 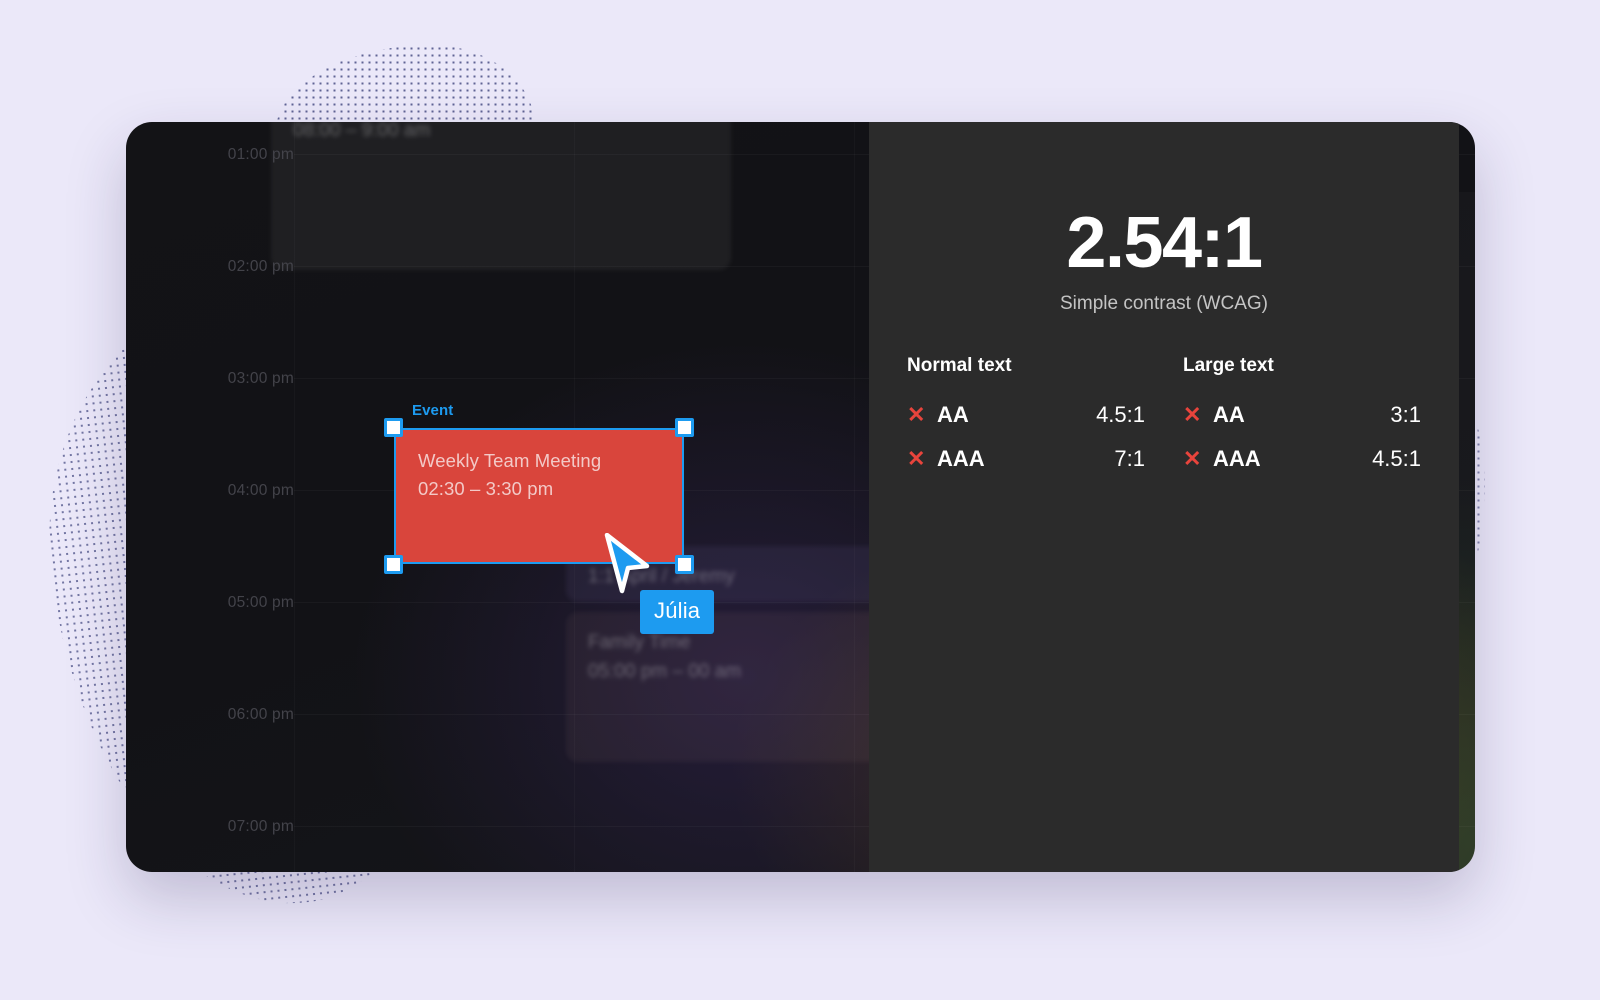 What do you see at coordinates (677, 612) in the screenshot?
I see `cursor-user-label: Júlia` at bounding box center [677, 612].